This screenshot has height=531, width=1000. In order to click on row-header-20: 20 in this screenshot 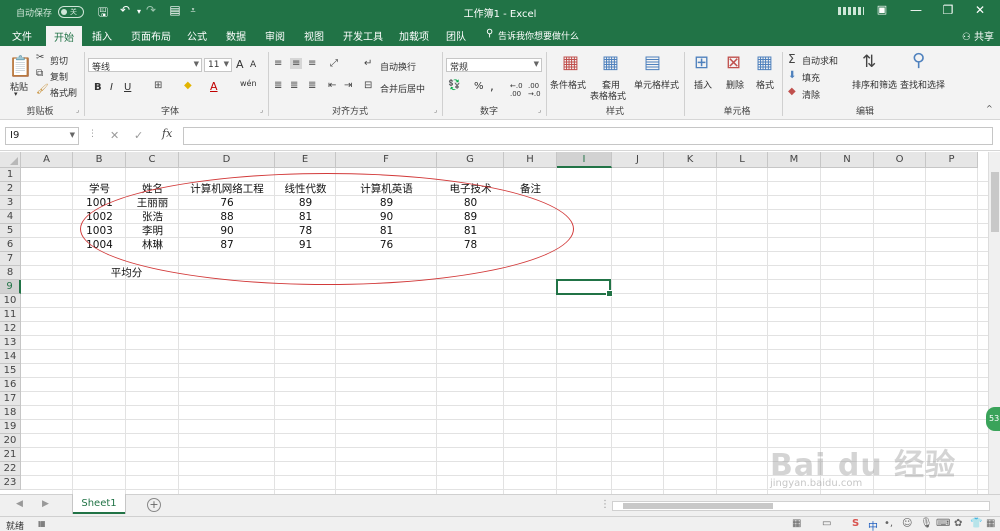, I will do `click(10, 441)`.